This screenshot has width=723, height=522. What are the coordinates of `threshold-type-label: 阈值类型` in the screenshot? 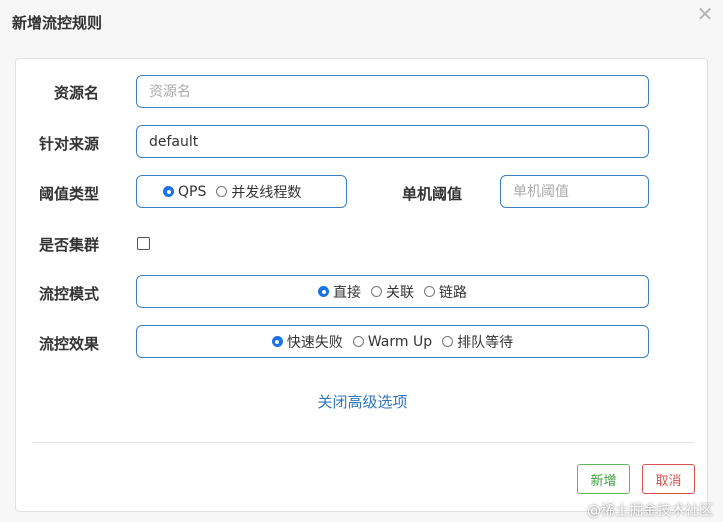 It's located at (69, 194).